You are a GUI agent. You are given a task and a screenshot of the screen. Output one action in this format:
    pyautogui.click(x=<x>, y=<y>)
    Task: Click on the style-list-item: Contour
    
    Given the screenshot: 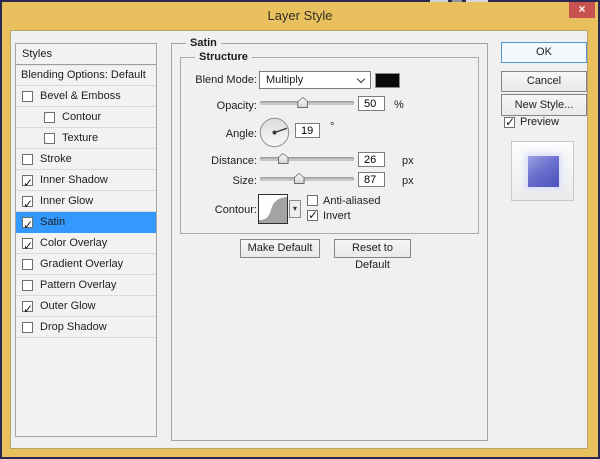 What is the action you would take?
    pyautogui.click(x=86, y=117)
    